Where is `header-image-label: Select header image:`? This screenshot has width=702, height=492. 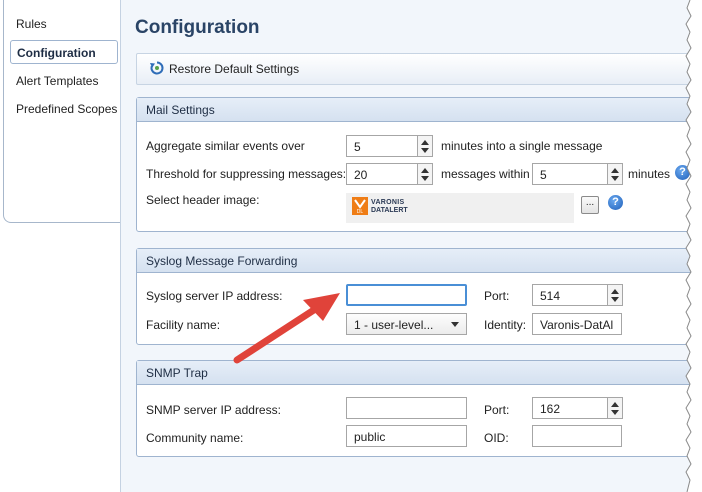
header-image-label: Select header image: is located at coordinates (203, 200).